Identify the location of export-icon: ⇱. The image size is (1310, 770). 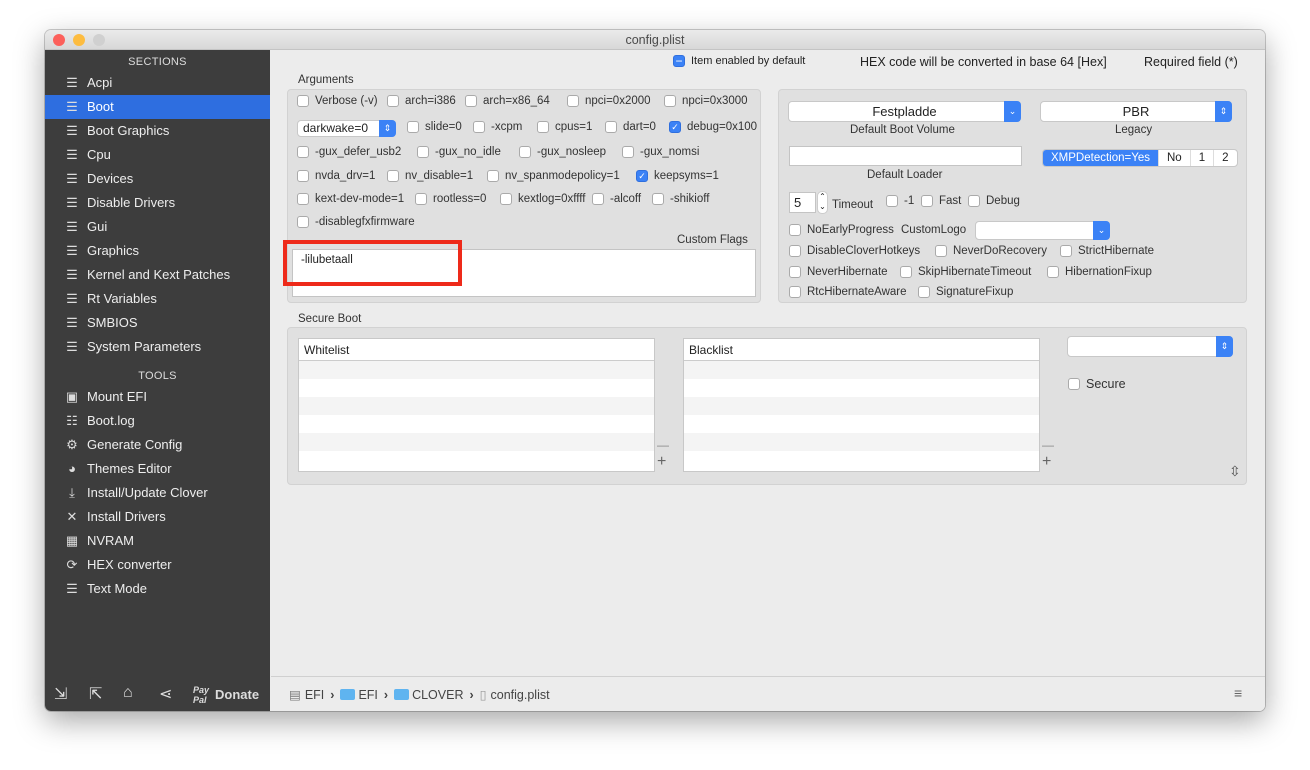
(95, 694).